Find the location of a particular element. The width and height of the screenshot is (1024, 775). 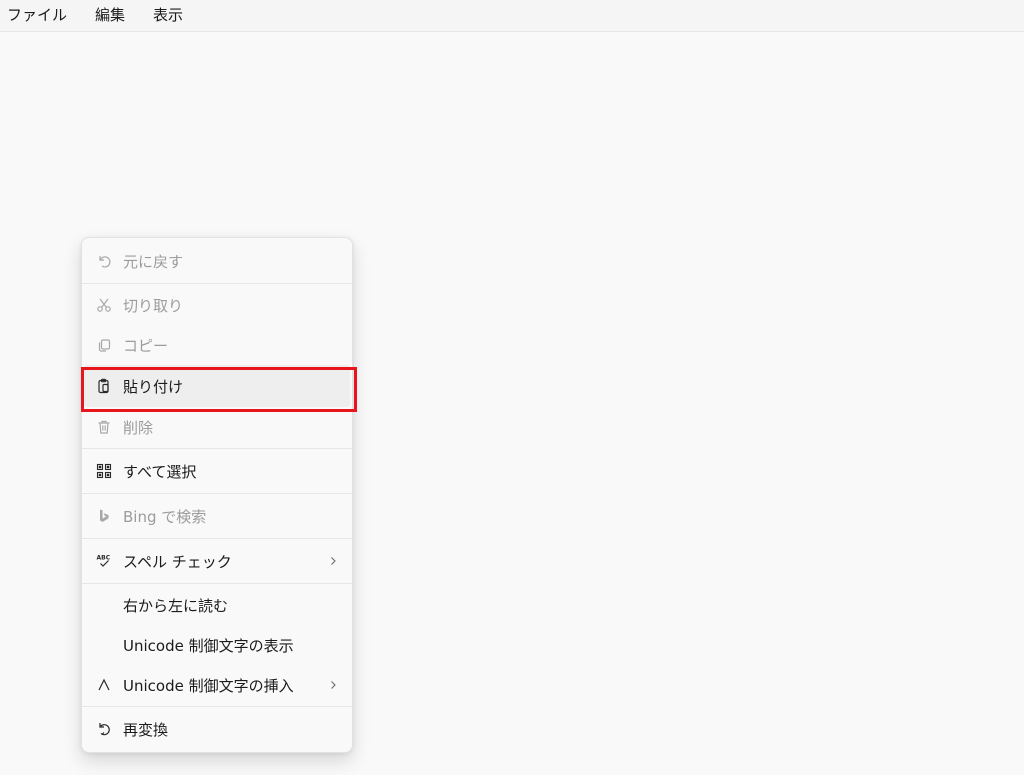

reconvert-icon is located at coordinates (104, 729).